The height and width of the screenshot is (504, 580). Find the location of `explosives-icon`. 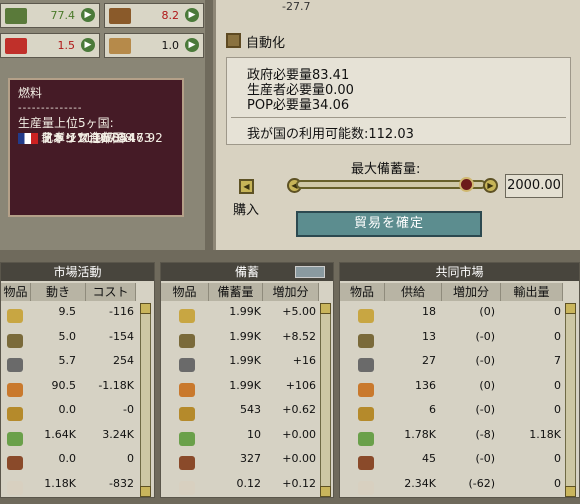

explosives-icon is located at coordinates (16, 46).